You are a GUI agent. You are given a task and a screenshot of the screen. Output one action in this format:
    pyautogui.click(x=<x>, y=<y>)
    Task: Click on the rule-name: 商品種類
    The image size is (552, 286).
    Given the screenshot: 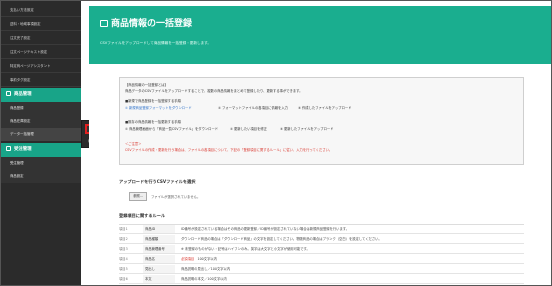 What is the action you would take?
    pyautogui.click(x=159, y=239)
    